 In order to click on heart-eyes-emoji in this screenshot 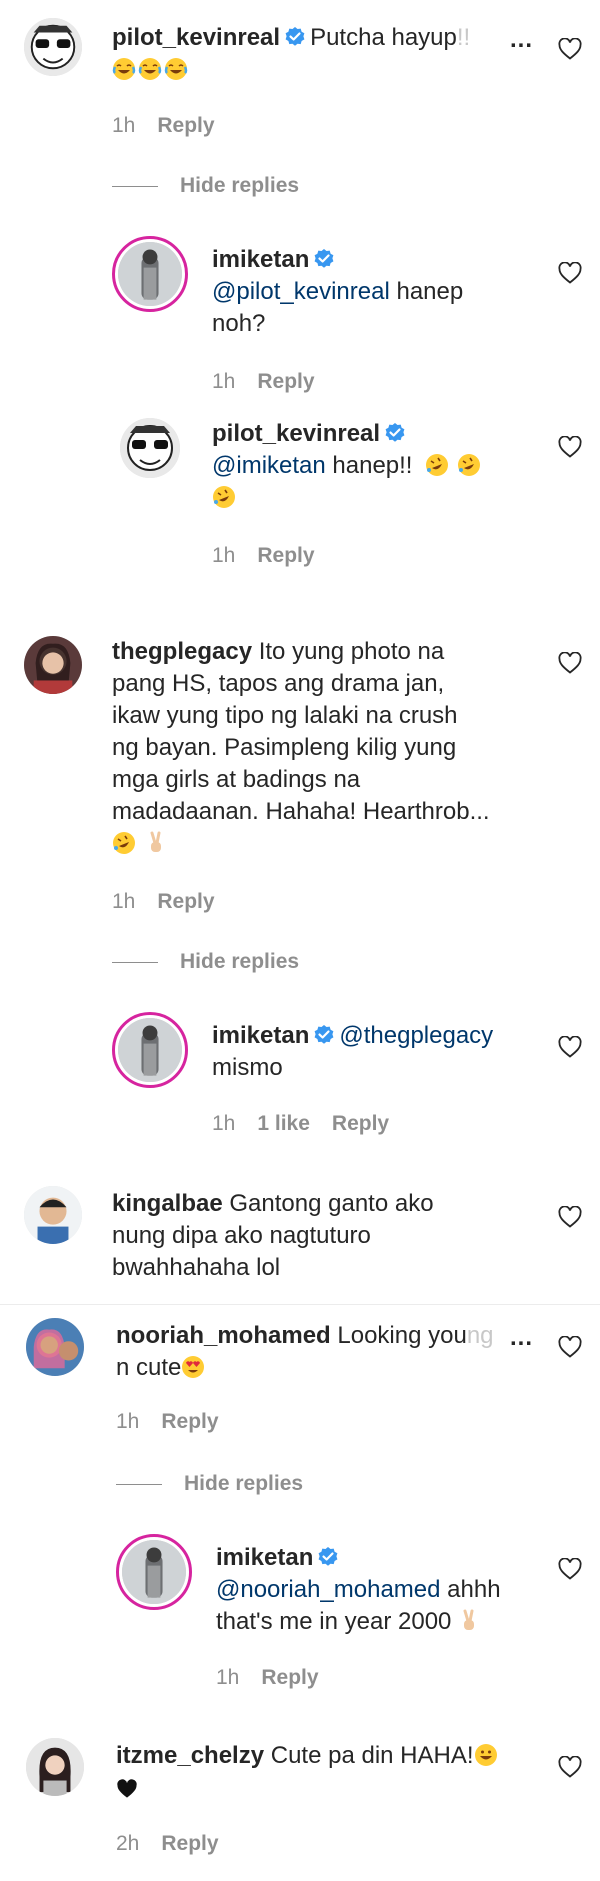, I will do `click(193, 1367)`.